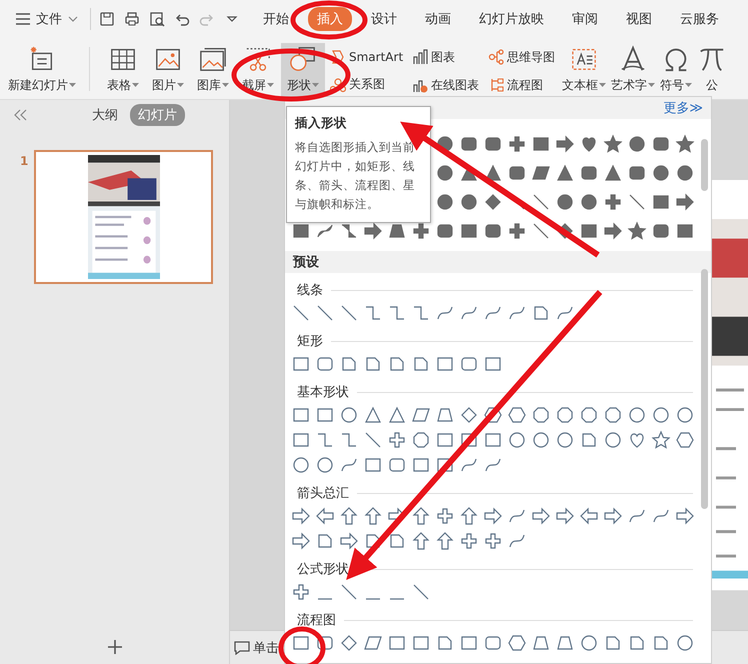 The width and height of the screenshot is (748, 664). I want to click on smartart-button: SmartArt, so click(367, 56).